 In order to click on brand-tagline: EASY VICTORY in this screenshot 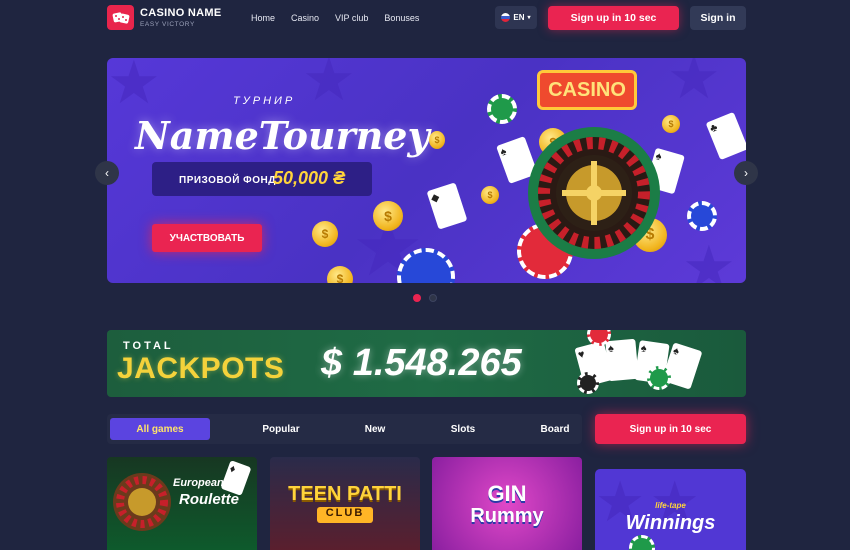, I will do `click(167, 24)`.